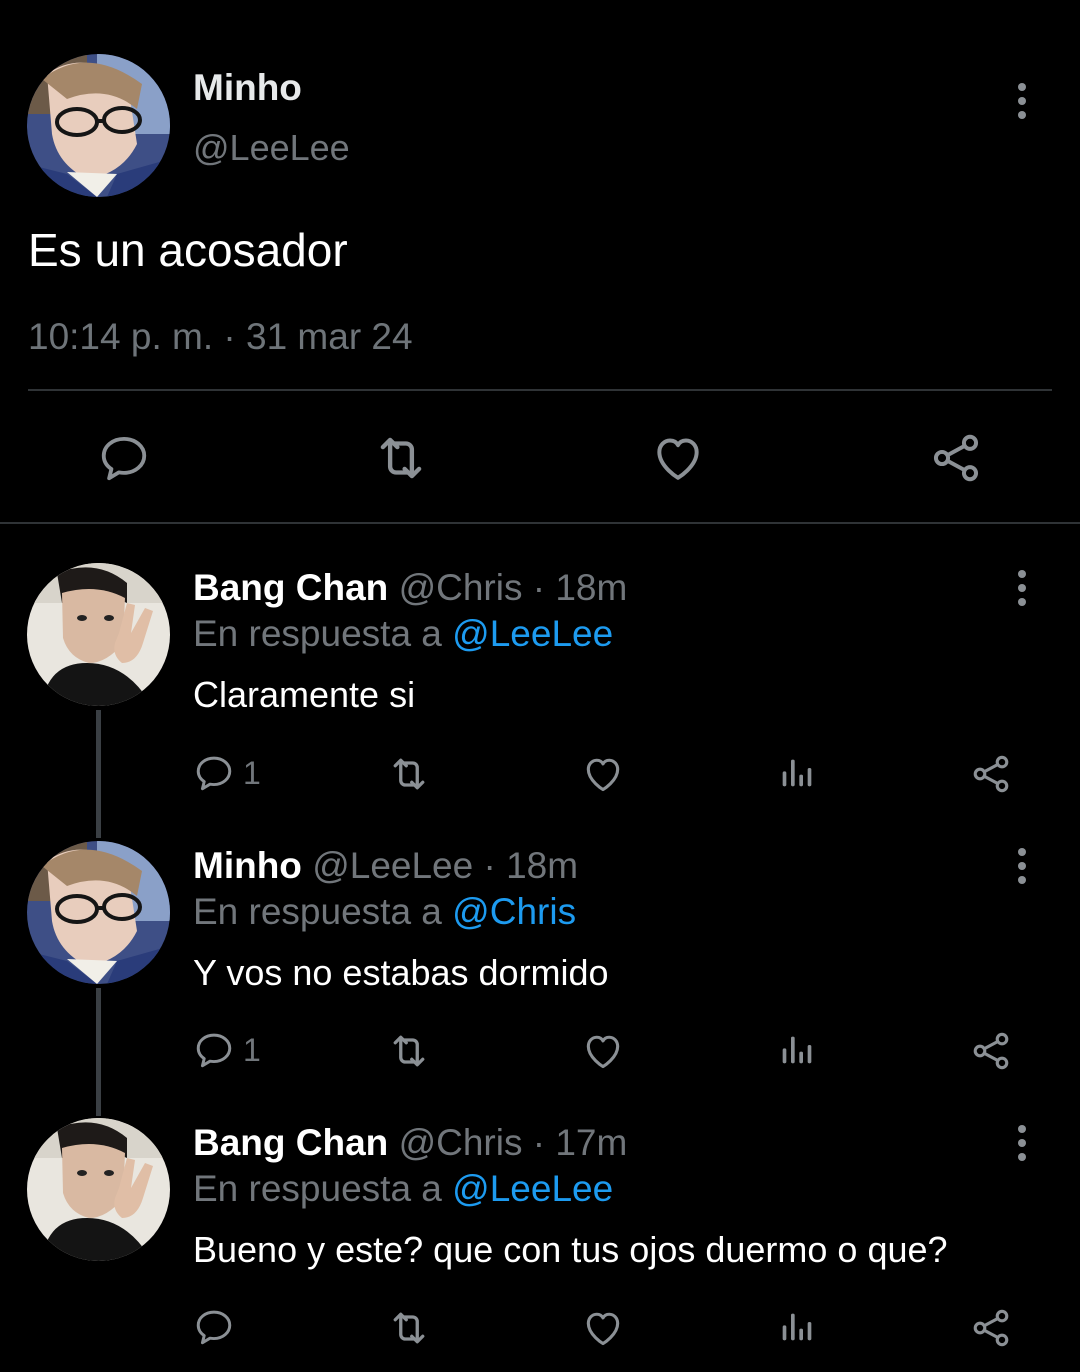 Image resolution: width=1080 pixels, height=1372 pixels. I want to click on reply-header: Minho @LeeLee · 18m, so click(385, 866).